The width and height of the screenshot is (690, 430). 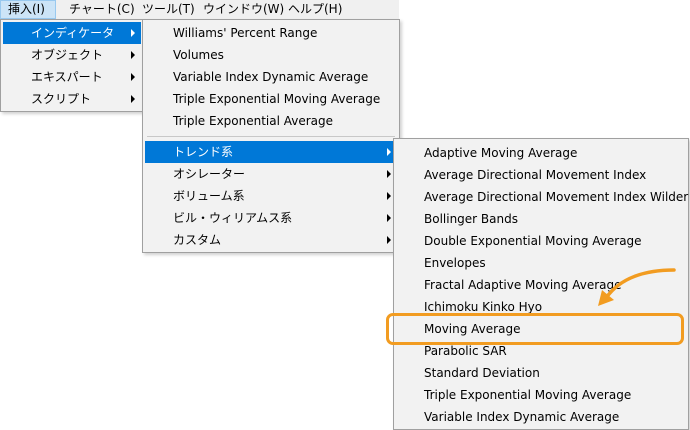 I want to click on menu-item-label: ビル・ウィリアムス系, so click(x=233, y=218).